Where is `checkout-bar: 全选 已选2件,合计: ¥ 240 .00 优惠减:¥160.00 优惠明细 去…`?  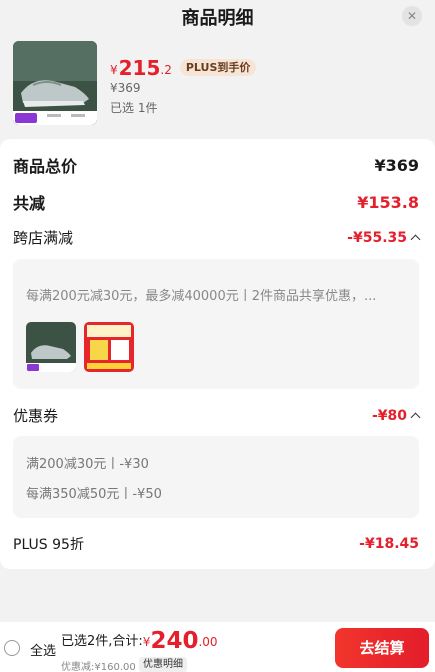 checkout-bar: 全选 已选2件,合计: ¥ 240 .00 优惠减:¥160.00 优惠明细 去… is located at coordinates (217, 647).